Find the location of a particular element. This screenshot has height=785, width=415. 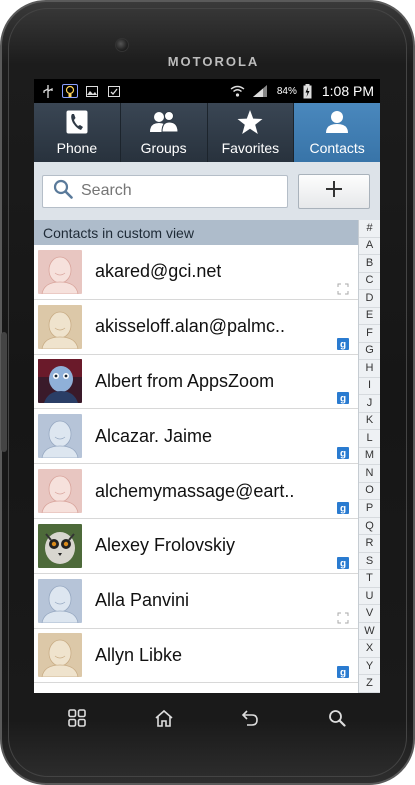

contact-name: akisseloff.alan@palmc.. is located at coordinates (190, 326).